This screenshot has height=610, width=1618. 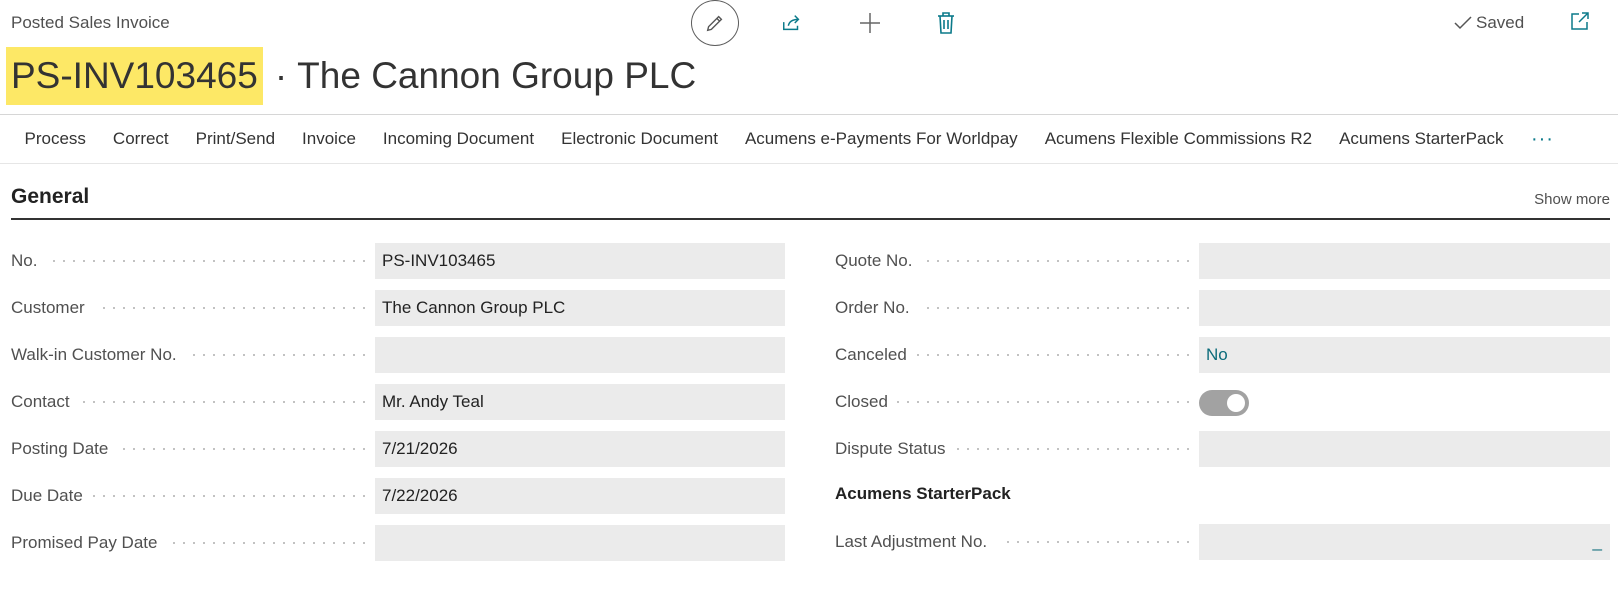 I want to click on field-promised-pay-date: Promised Pay Date, so click(x=398, y=548).